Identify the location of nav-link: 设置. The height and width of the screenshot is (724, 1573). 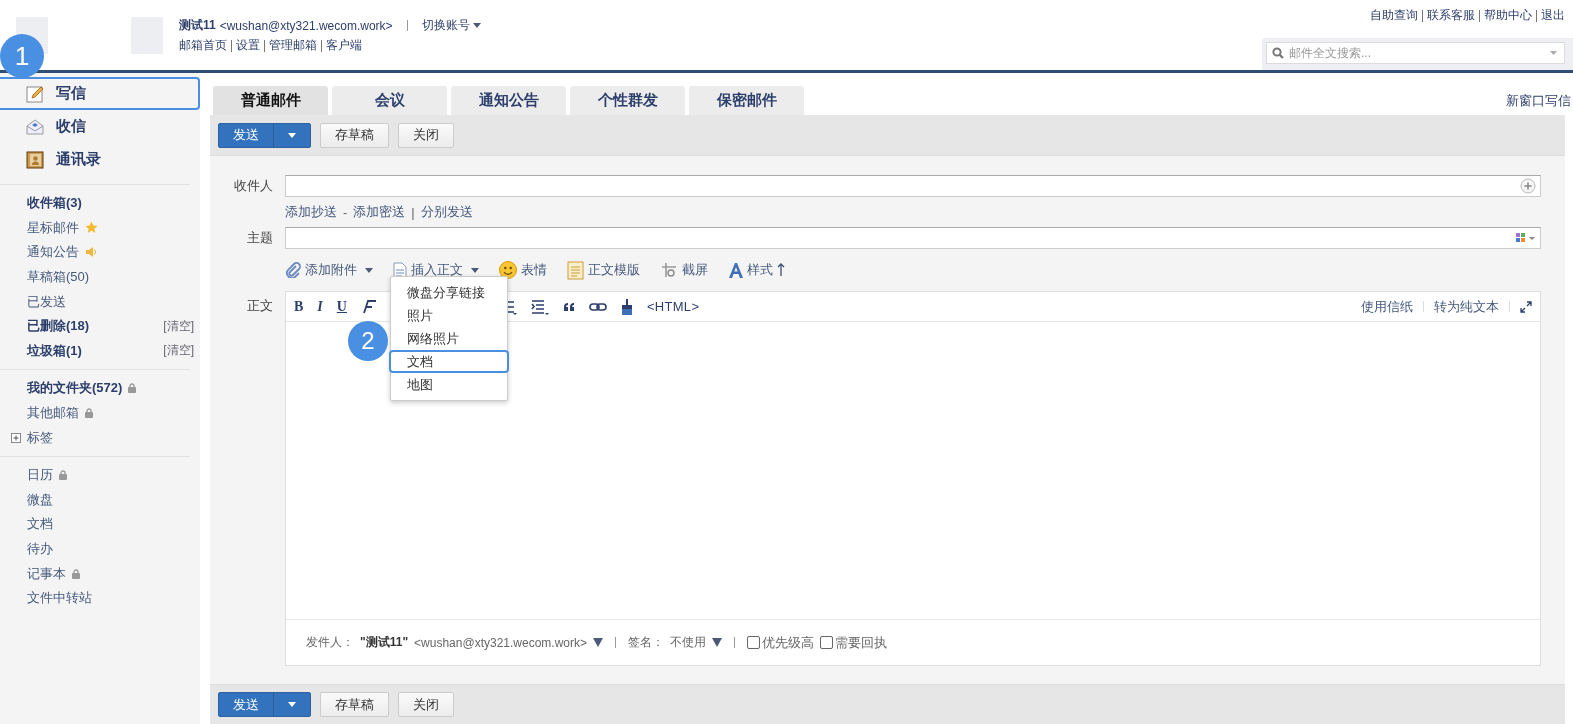
(248, 45).